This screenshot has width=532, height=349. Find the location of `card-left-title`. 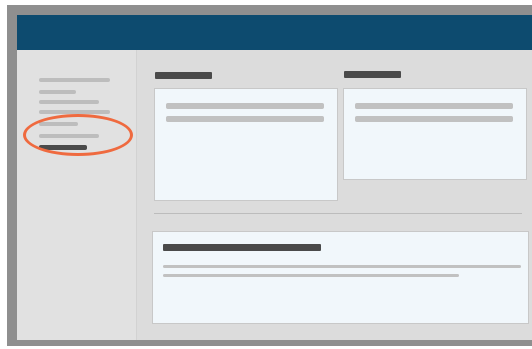

card-left-title is located at coordinates (183, 75).